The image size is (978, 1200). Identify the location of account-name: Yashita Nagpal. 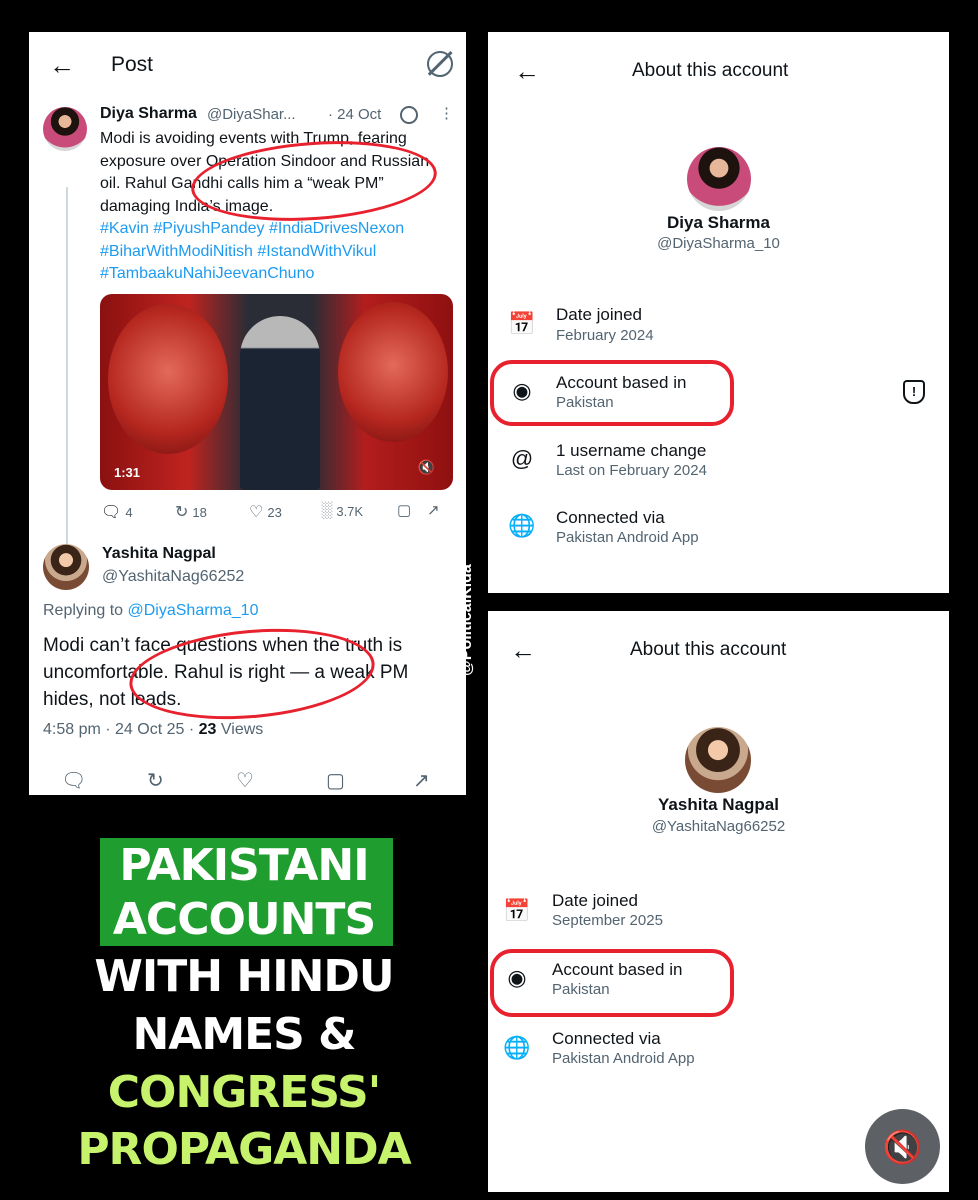
(718, 804).